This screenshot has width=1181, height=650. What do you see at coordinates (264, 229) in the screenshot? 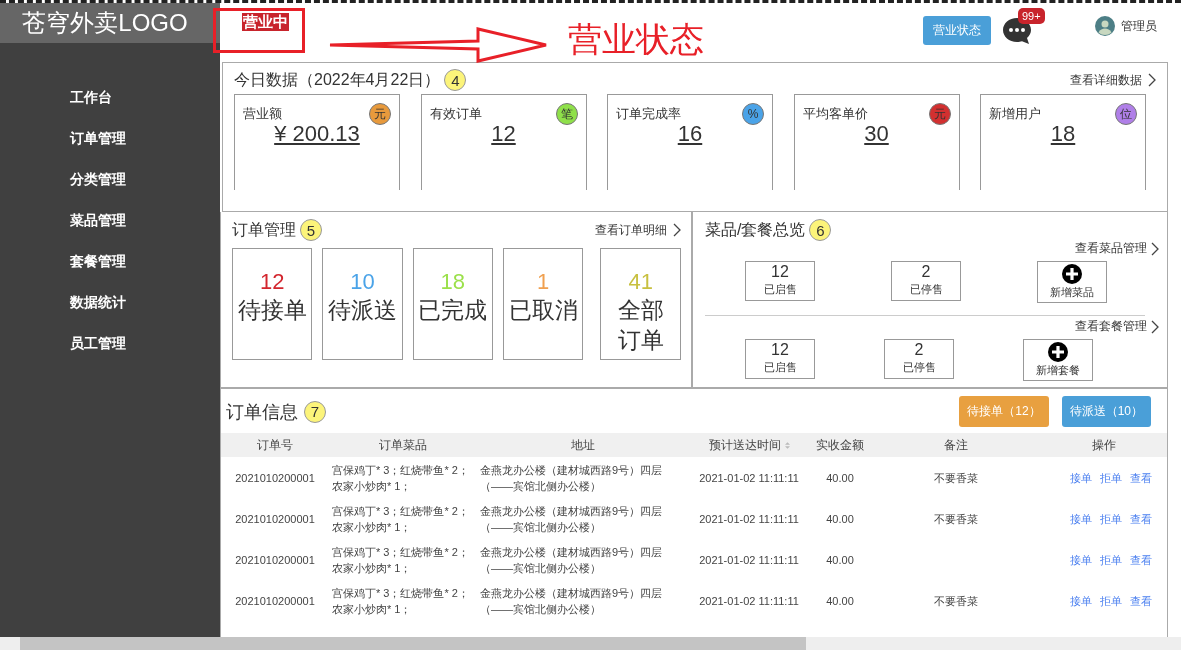
I see `section-title: 订单管理` at bounding box center [264, 229].